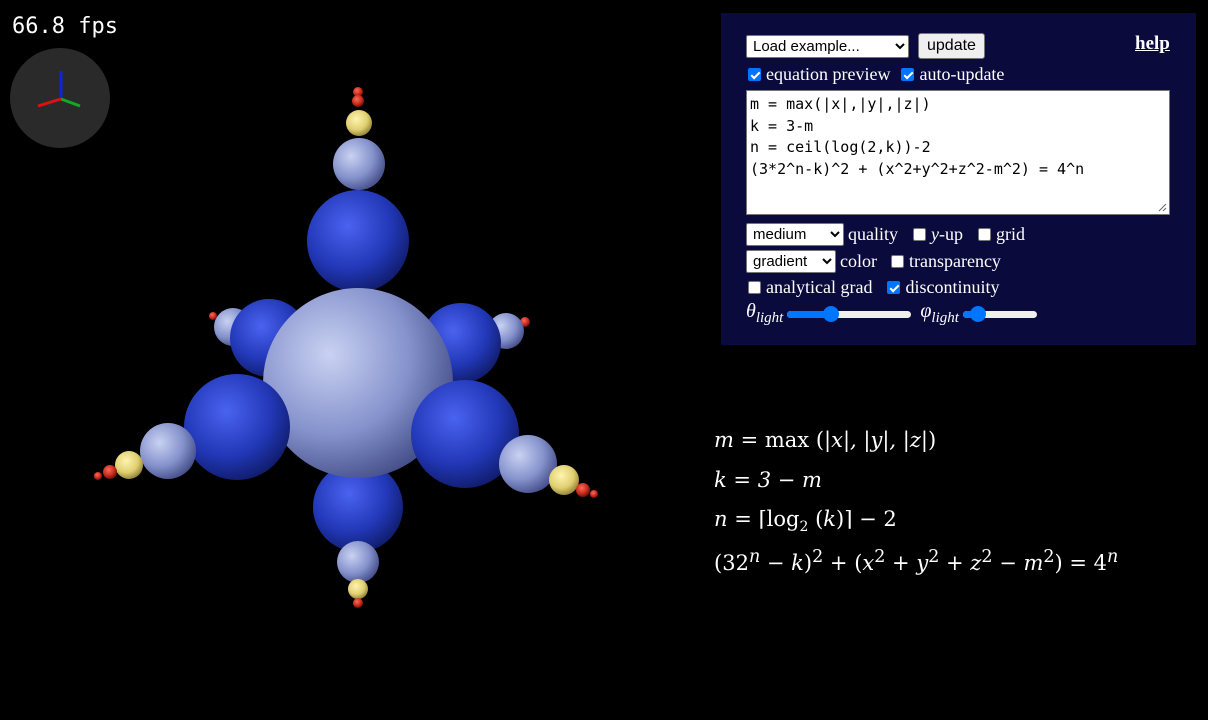  I want to click on auto-update-checkbox, so click(908, 74).